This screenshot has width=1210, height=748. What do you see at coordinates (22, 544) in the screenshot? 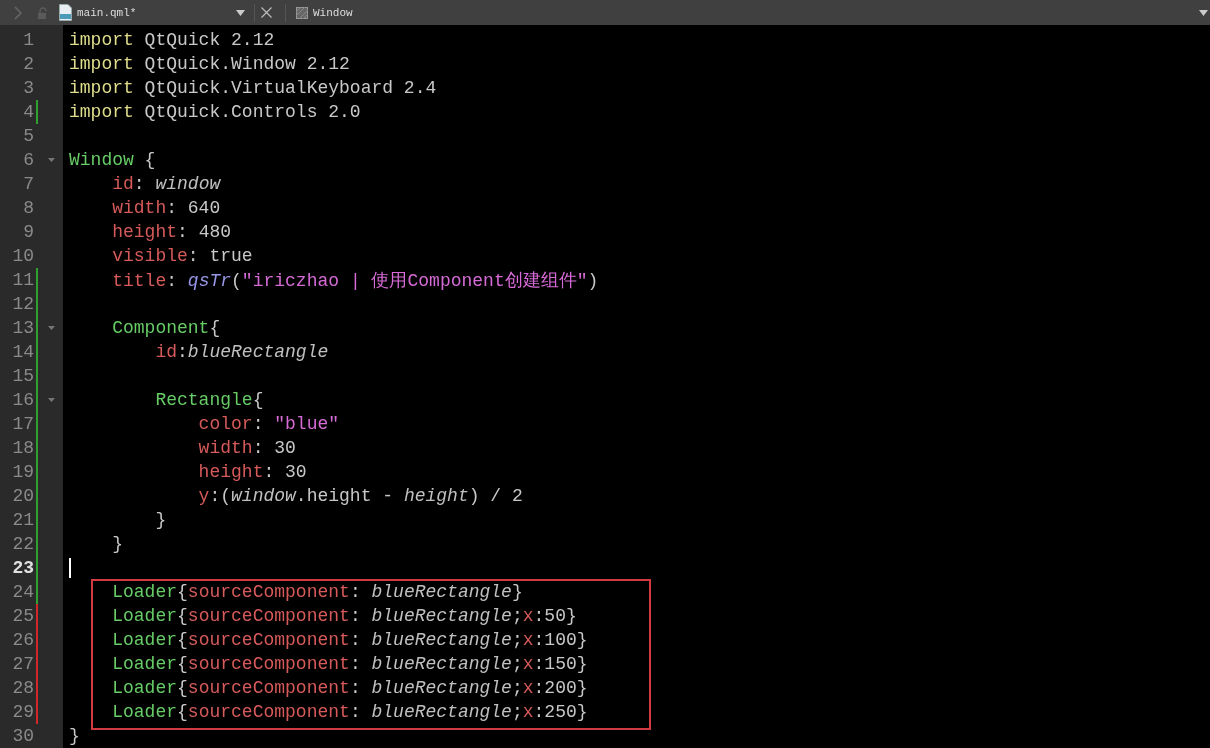
I see `line-number: 22` at bounding box center [22, 544].